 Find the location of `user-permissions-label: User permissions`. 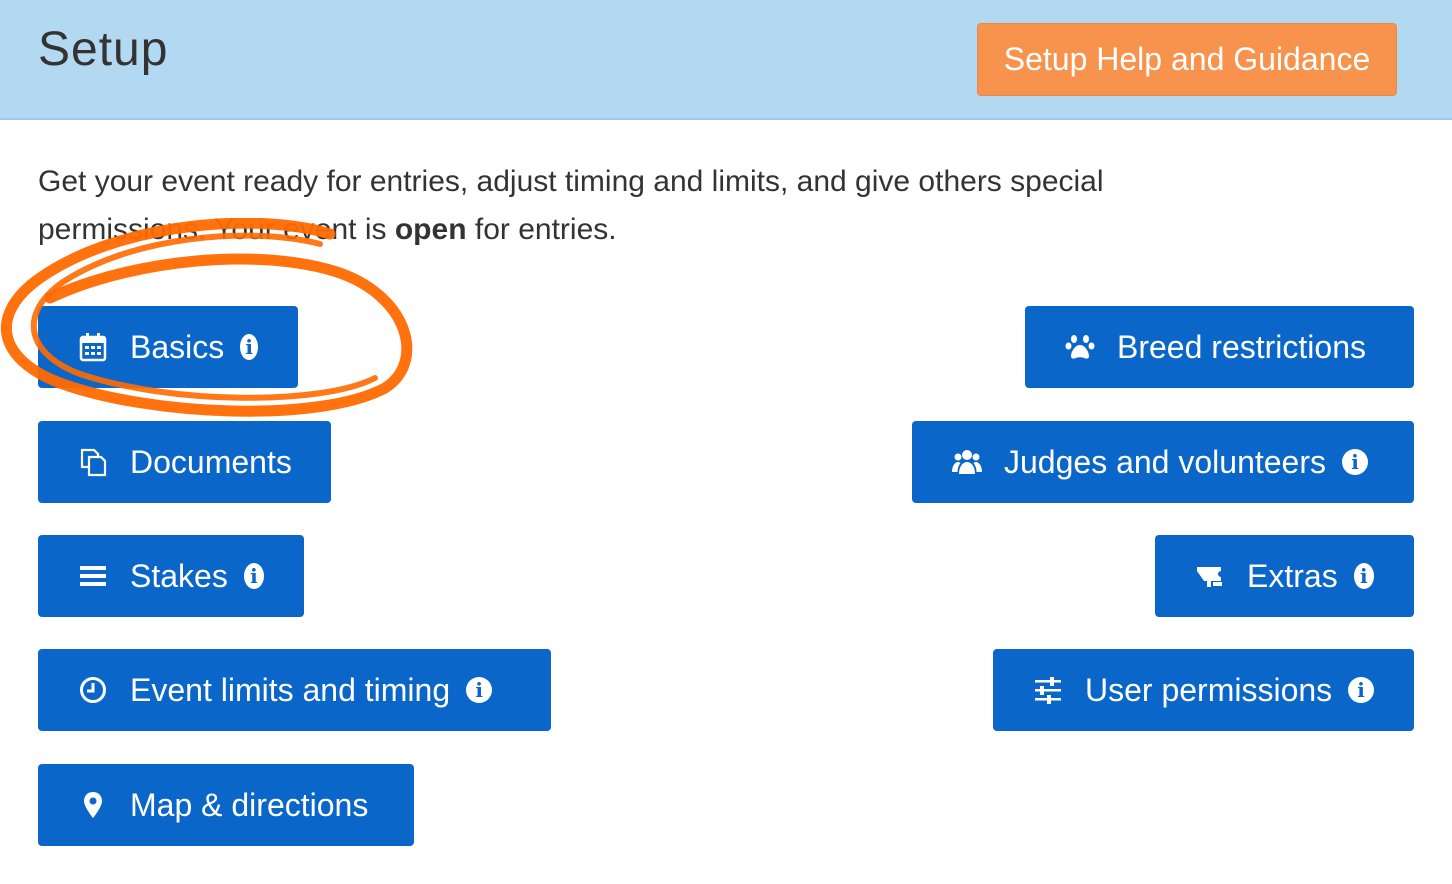

user-permissions-label: User permissions is located at coordinates (1209, 689).